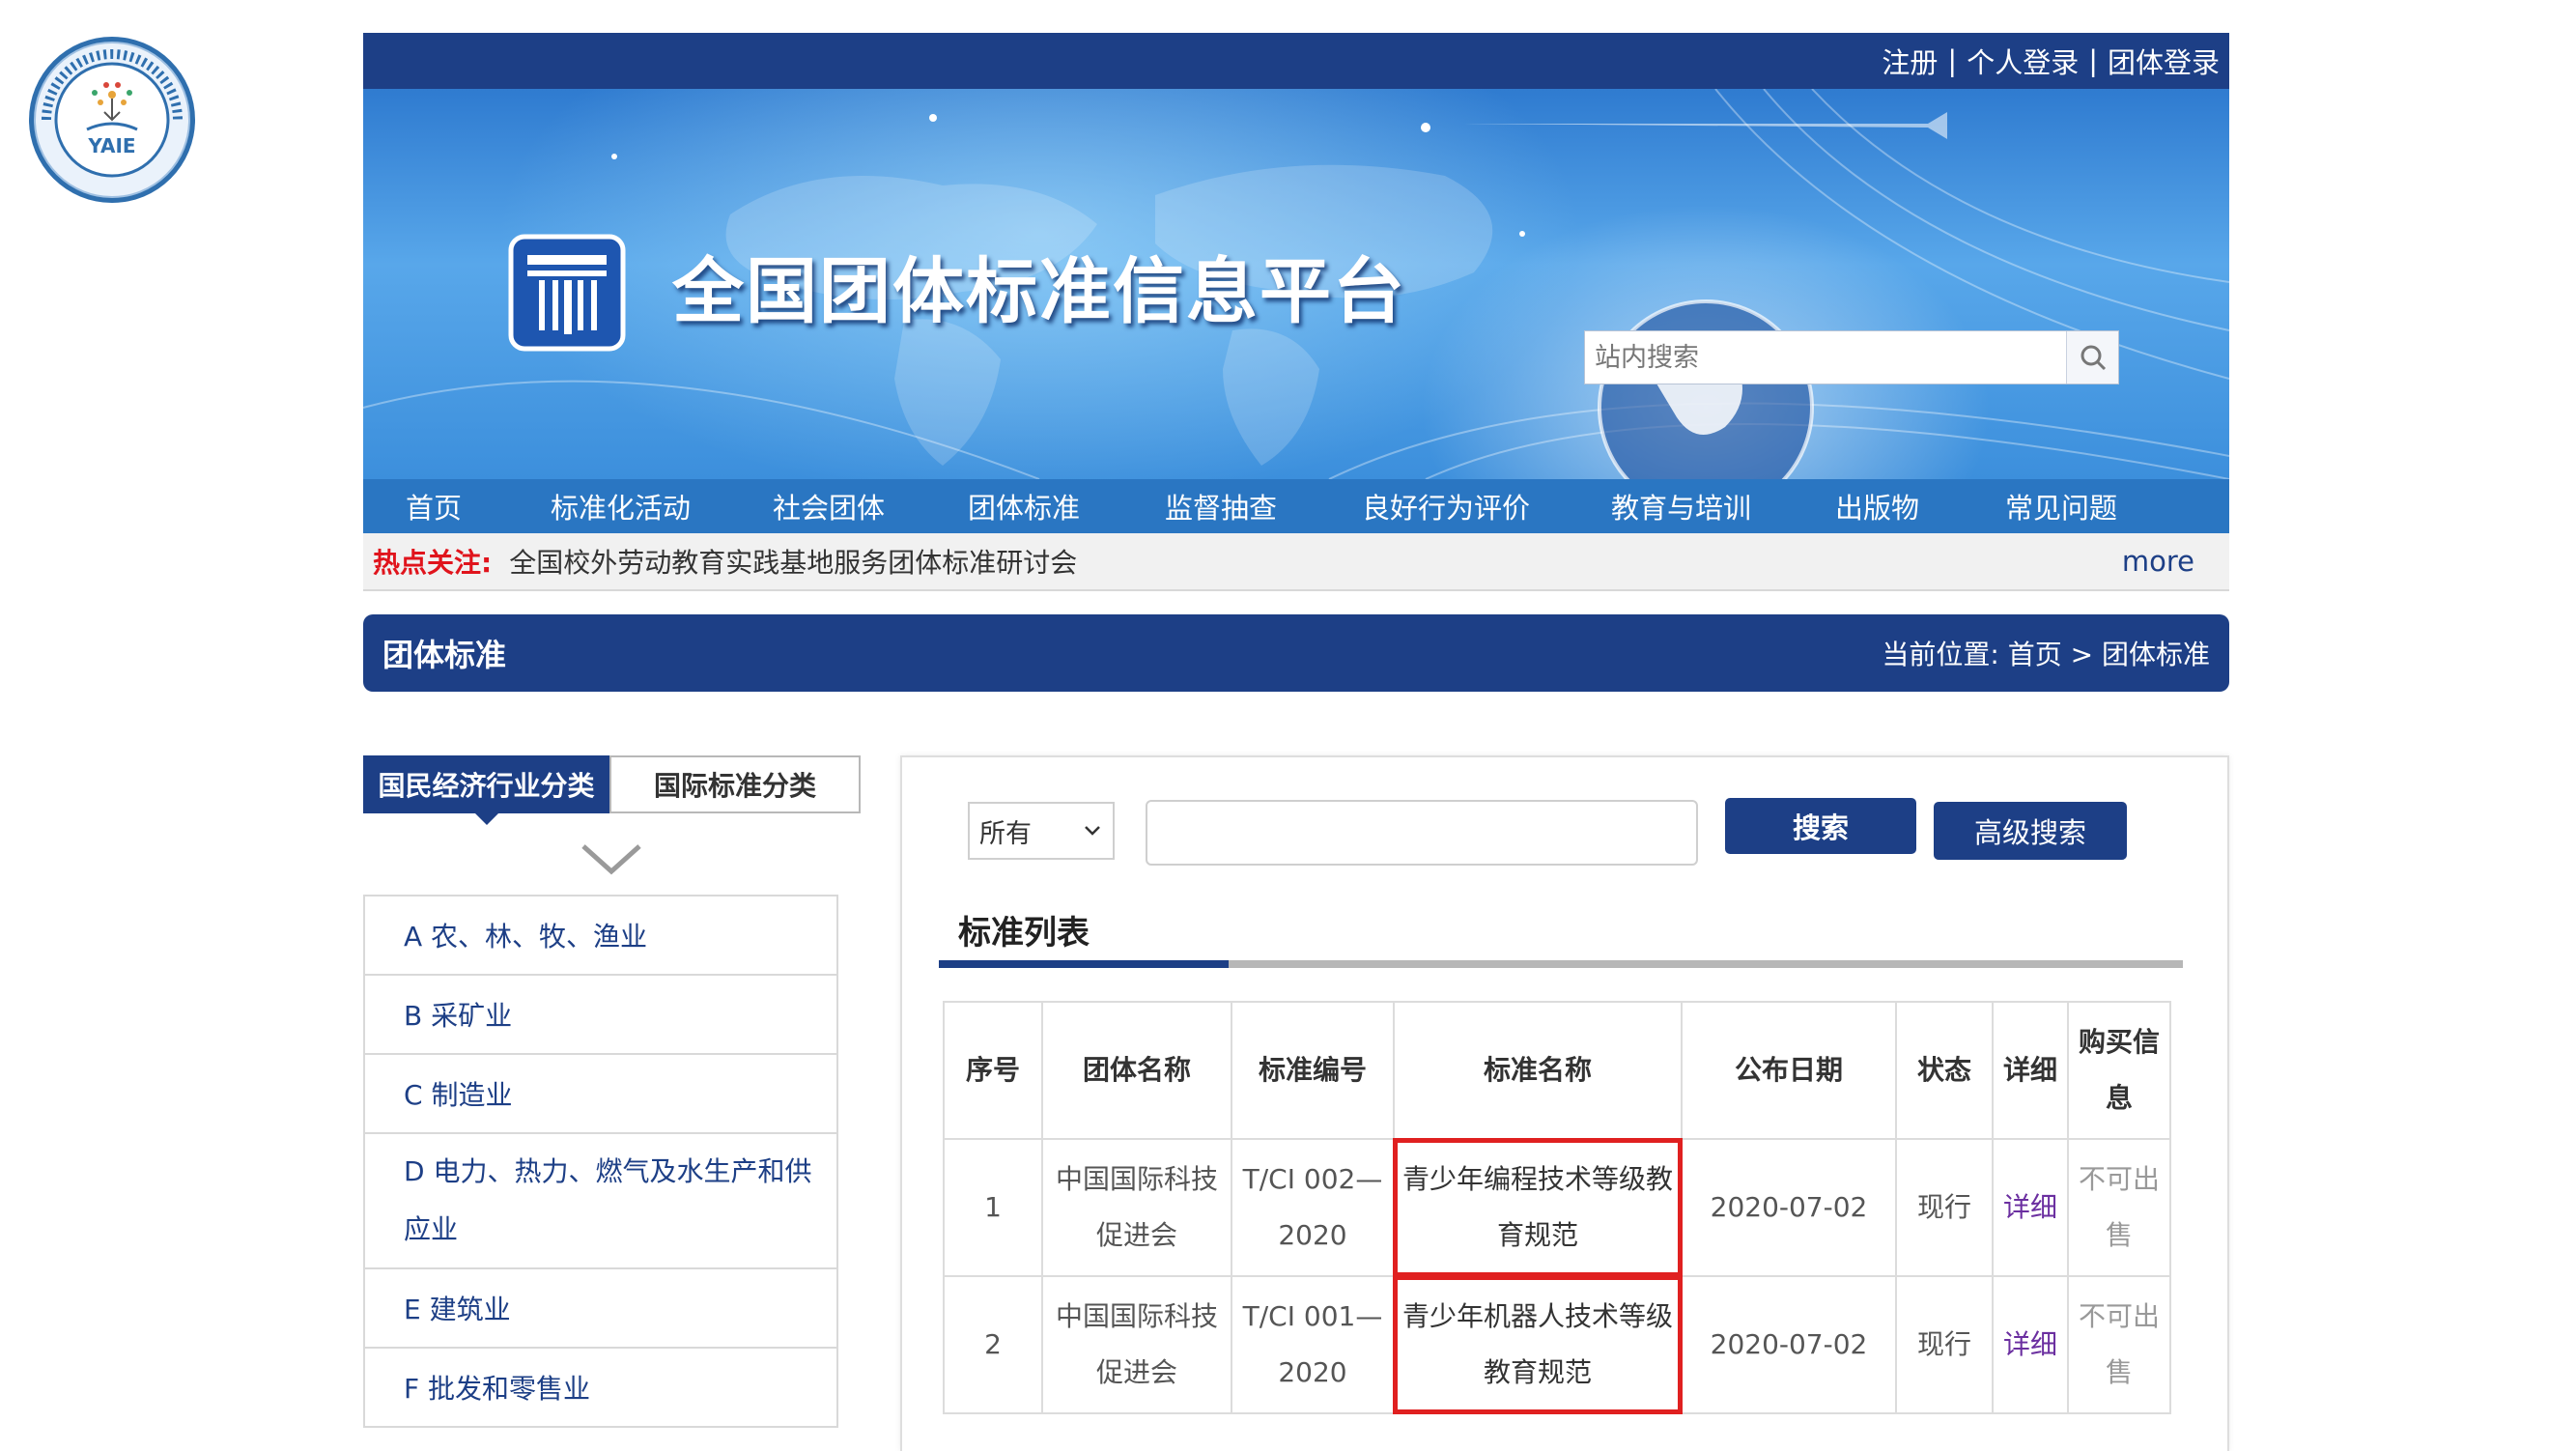  Describe the element at coordinates (829, 506) in the screenshot. I see `nav-item-social-groups: 社会团体` at that location.